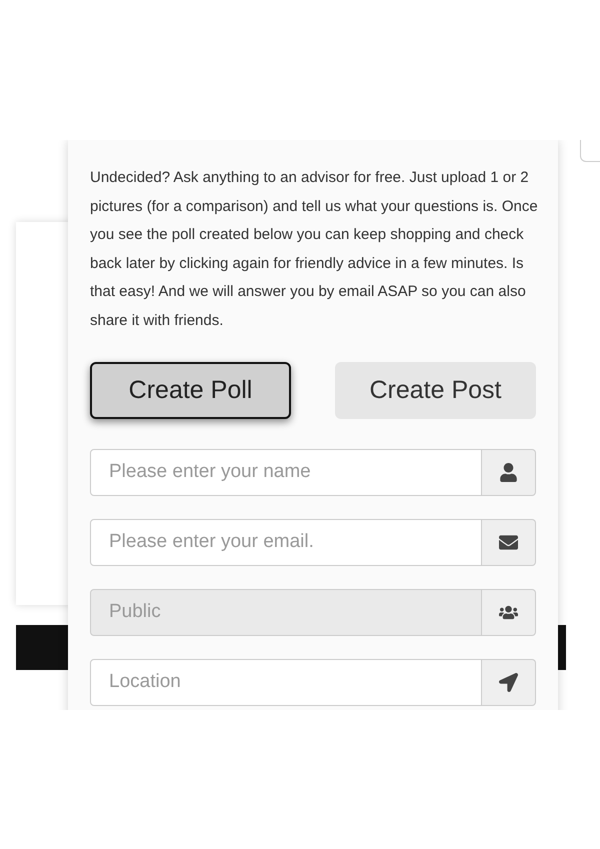  What do you see at coordinates (508, 612) in the screenshot?
I see `users-icon` at bounding box center [508, 612].